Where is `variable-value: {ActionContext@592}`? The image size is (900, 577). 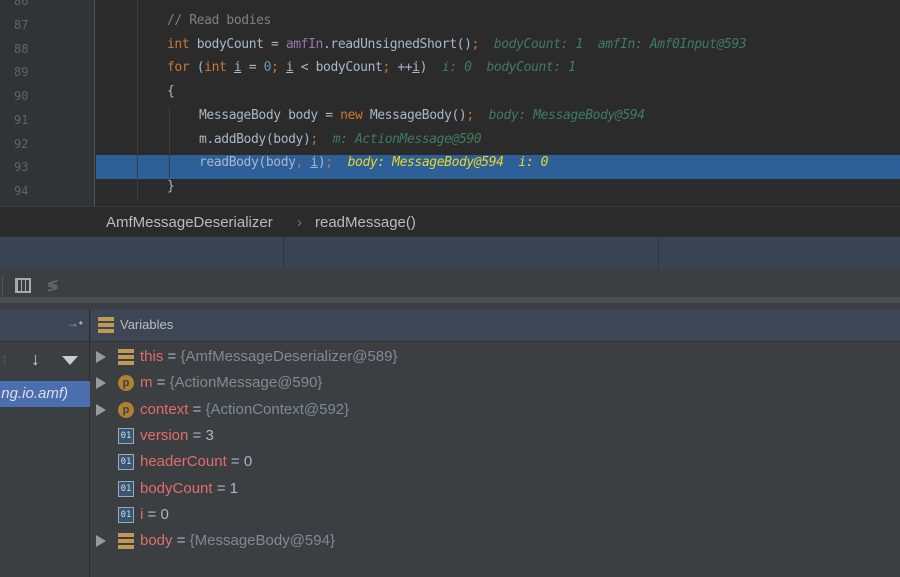
variable-value: {ActionContext@592} is located at coordinates (277, 409).